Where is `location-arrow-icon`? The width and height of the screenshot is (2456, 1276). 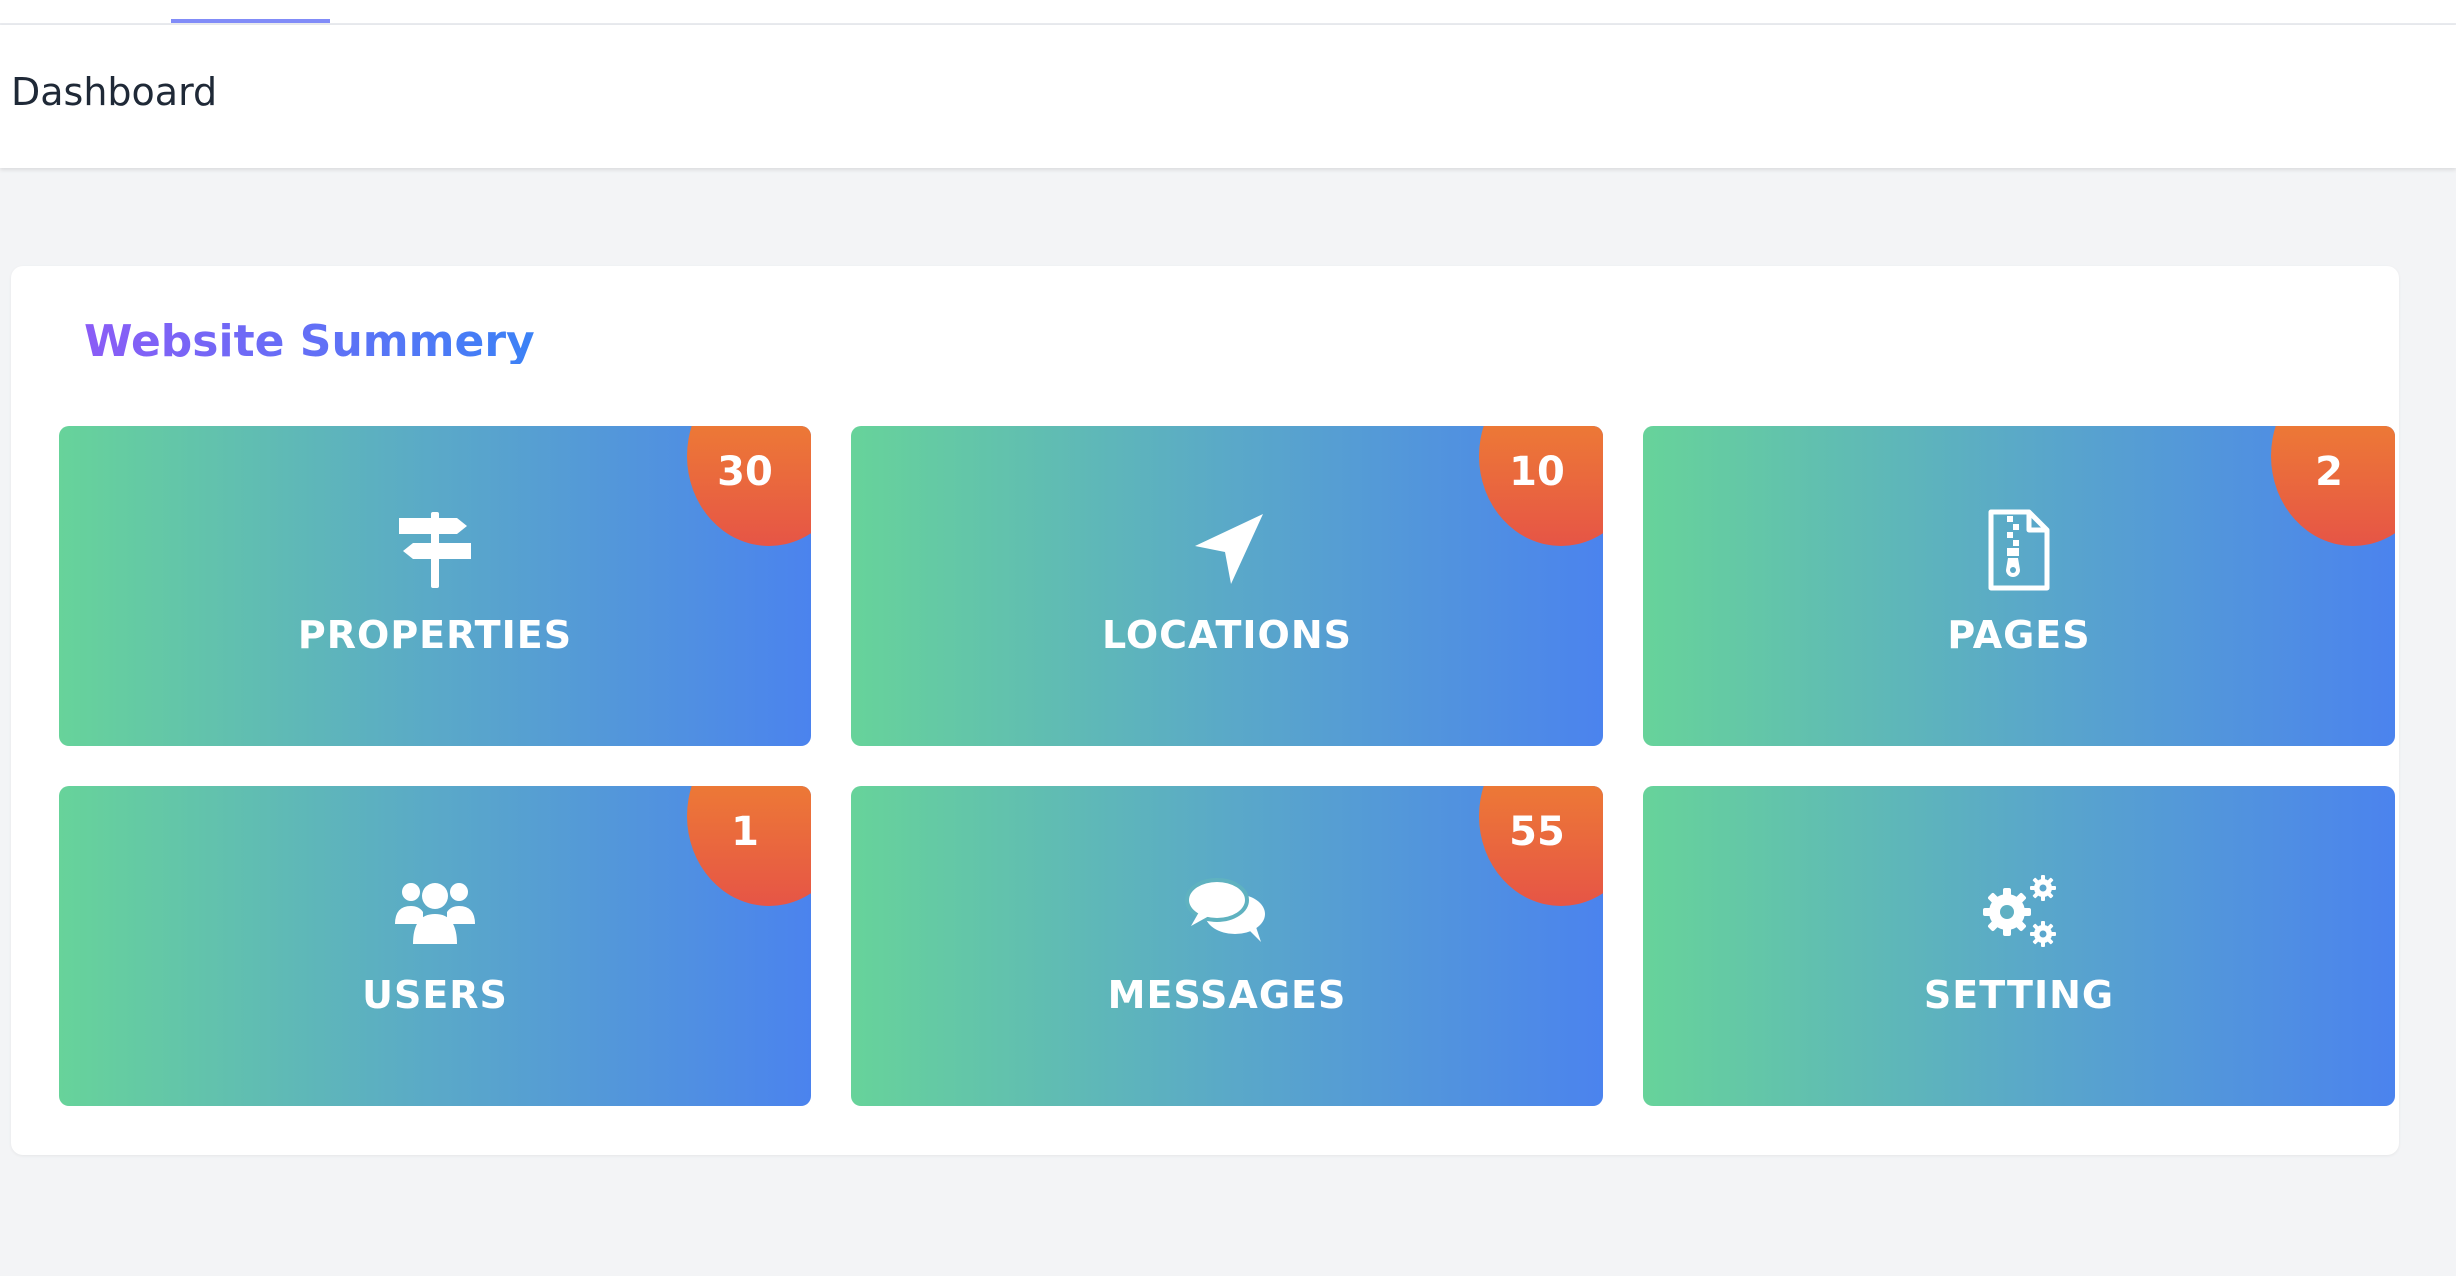
location-arrow-icon is located at coordinates (1229, 549).